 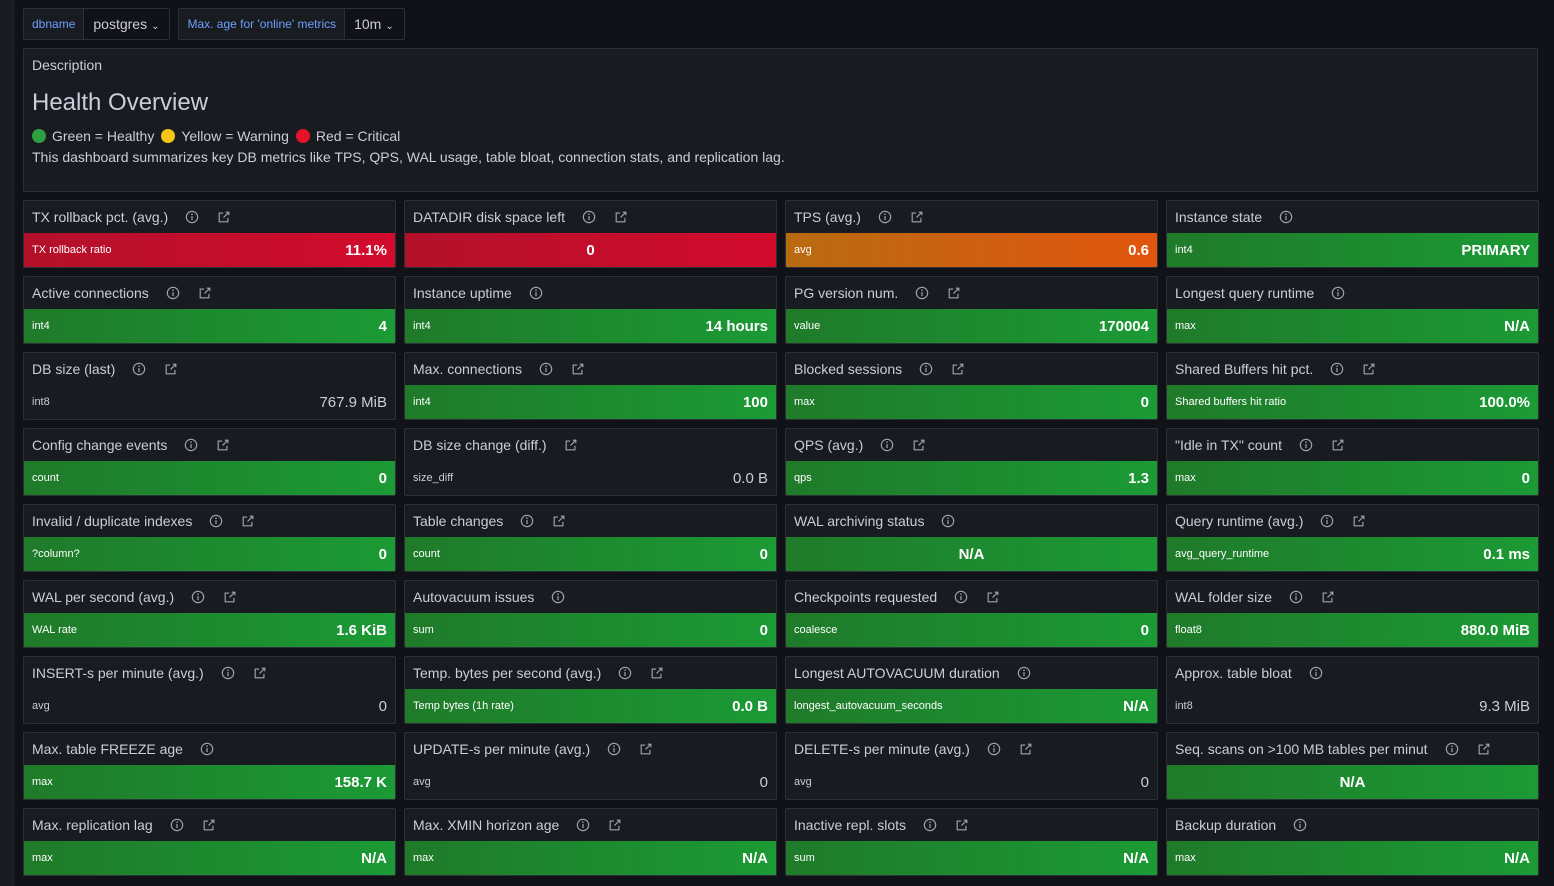 I want to click on max-age-select: 10m ⌄, so click(x=375, y=24).